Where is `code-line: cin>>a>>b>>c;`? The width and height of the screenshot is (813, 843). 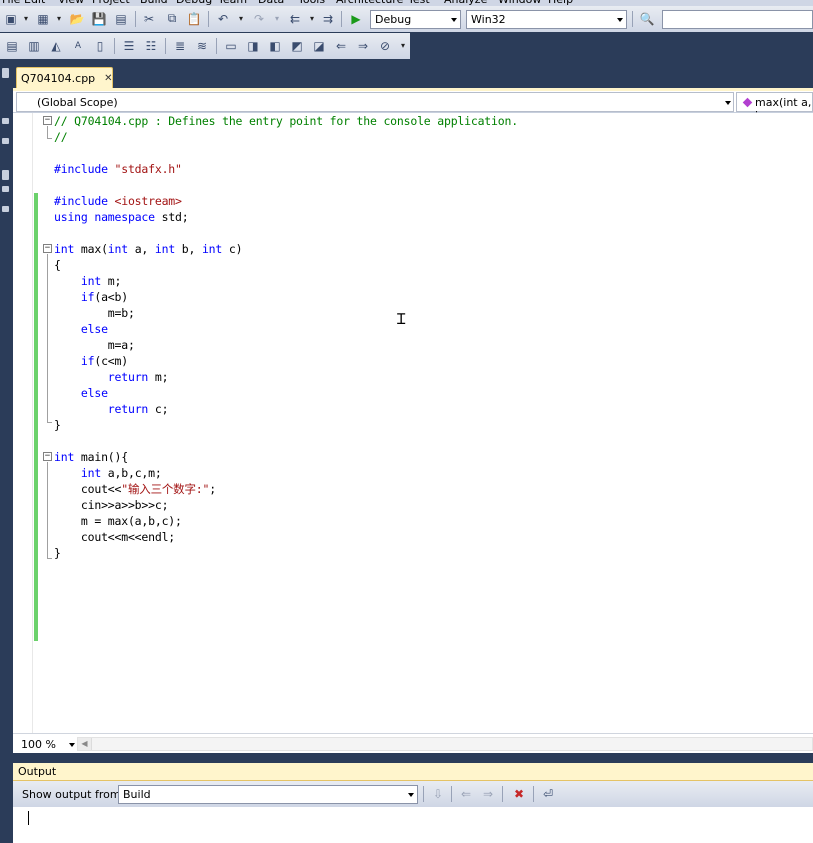 code-line: cin>>a>>b>>c; is located at coordinates (286, 505).